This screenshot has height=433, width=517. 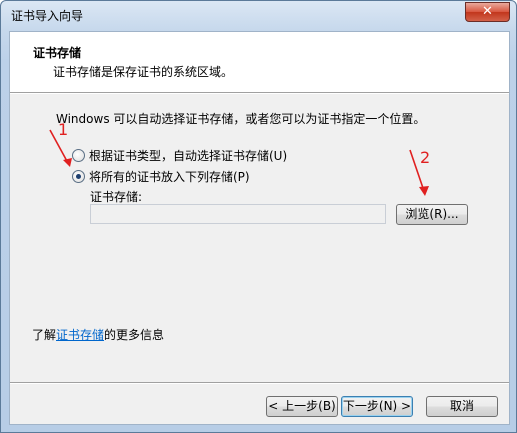 What do you see at coordinates (462, 406) in the screenshot?
I see `cancel-button: 取消` at bounding box center [462, 406].